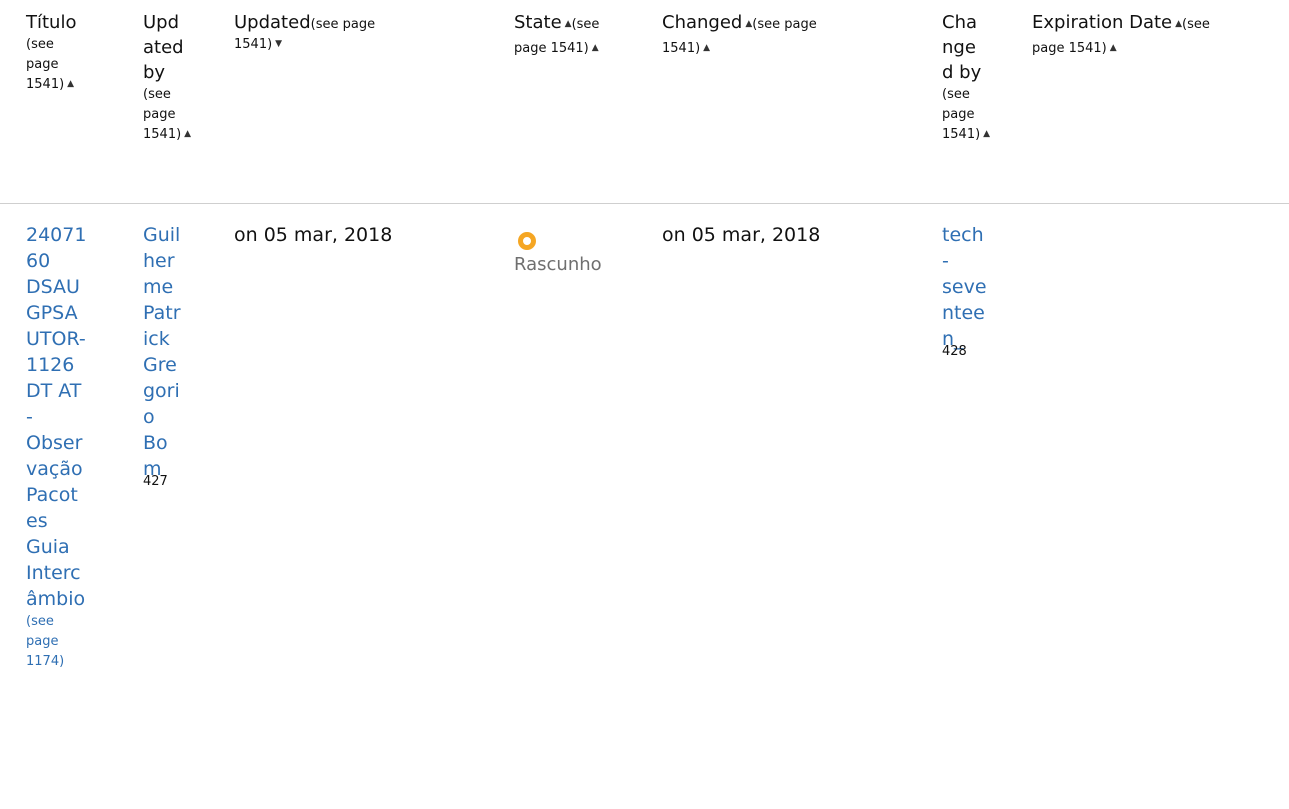 Image resolution: width=1289 pixels, height=809 pixels. Describe the element at coordinates (586, 24) in the screenshot. I see `header-state-ref: (see` at that location.